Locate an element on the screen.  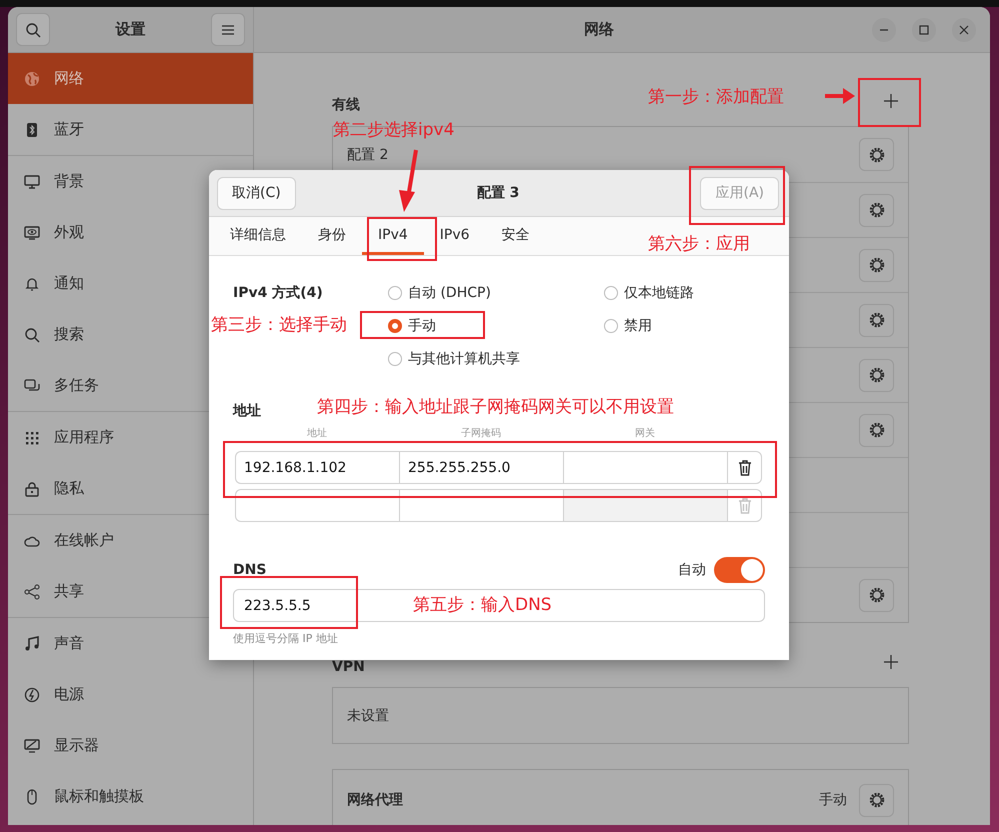
auto-toggle is located at coordinates (739, 570).